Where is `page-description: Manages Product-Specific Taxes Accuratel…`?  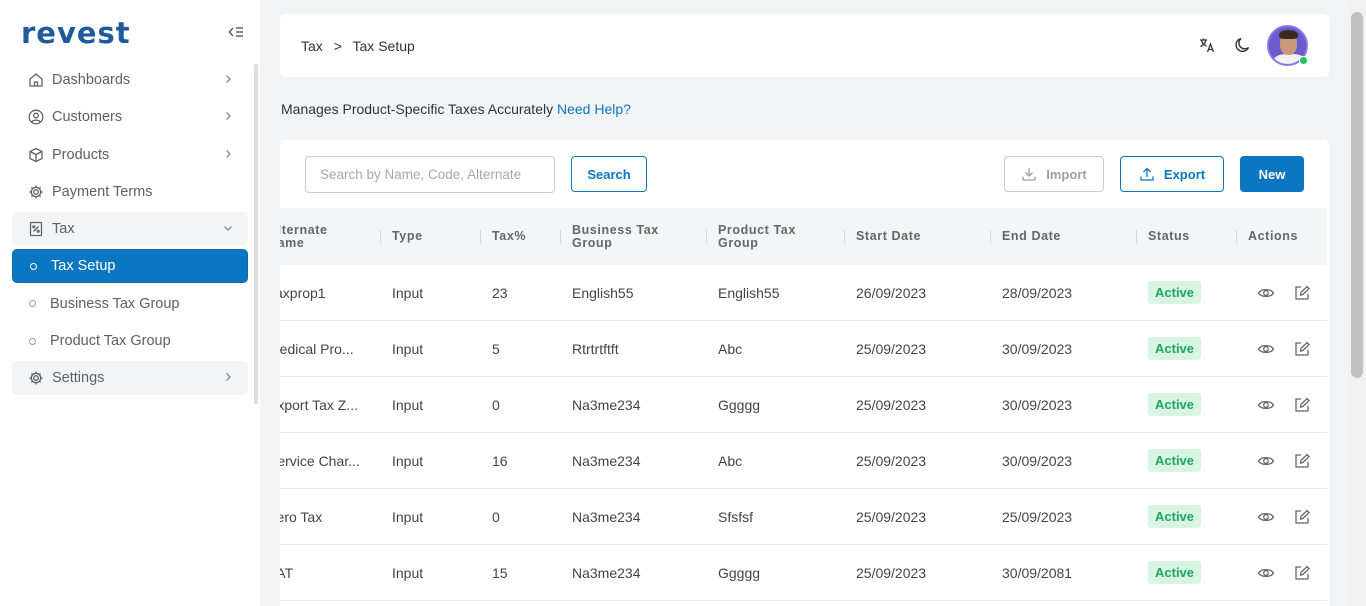
page-description: Manages Product-Specific Taxes Accuratel… is located at coordinates (456, 109).